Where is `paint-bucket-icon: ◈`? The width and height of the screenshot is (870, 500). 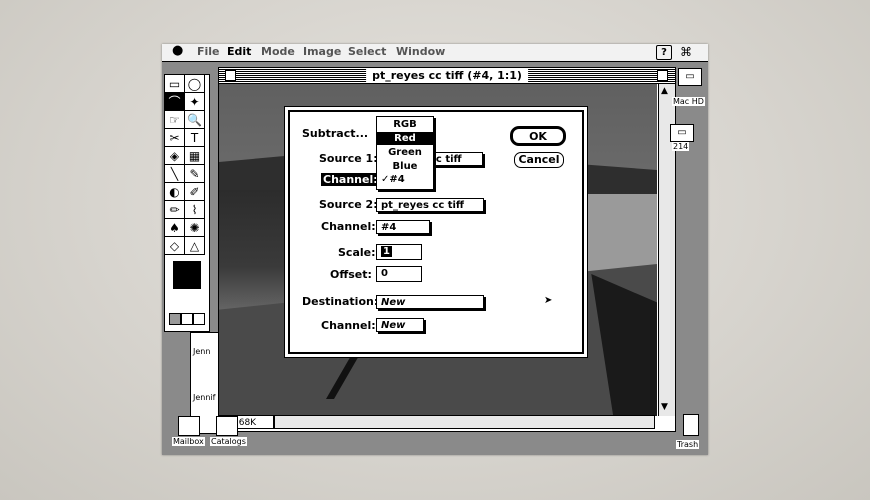 paint-bucket-icon: ◈ is located at coordinates (175, 156).